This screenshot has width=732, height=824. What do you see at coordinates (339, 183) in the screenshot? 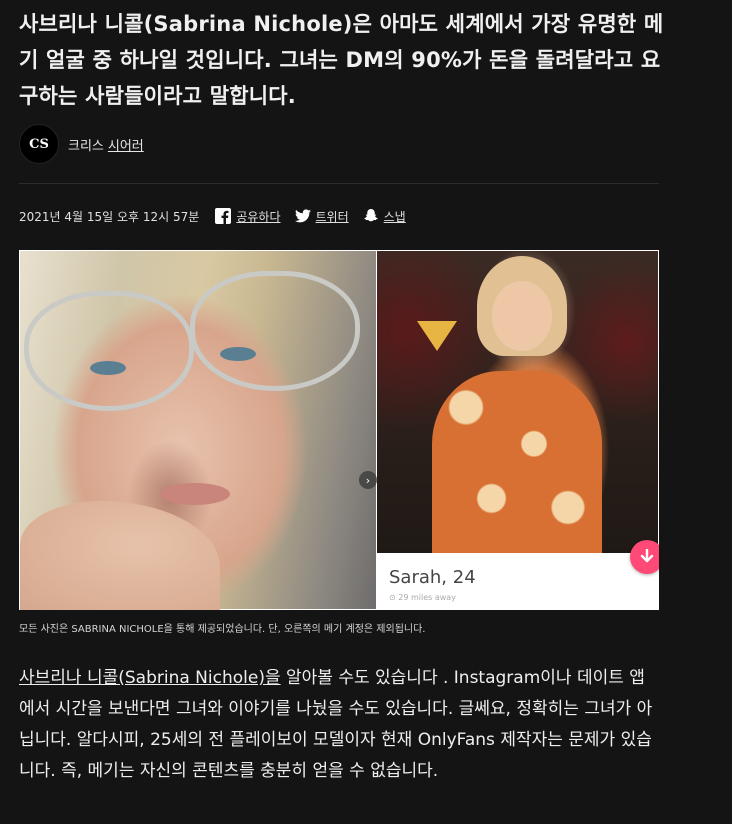
I see `divider` at bounding box center [339, 183].